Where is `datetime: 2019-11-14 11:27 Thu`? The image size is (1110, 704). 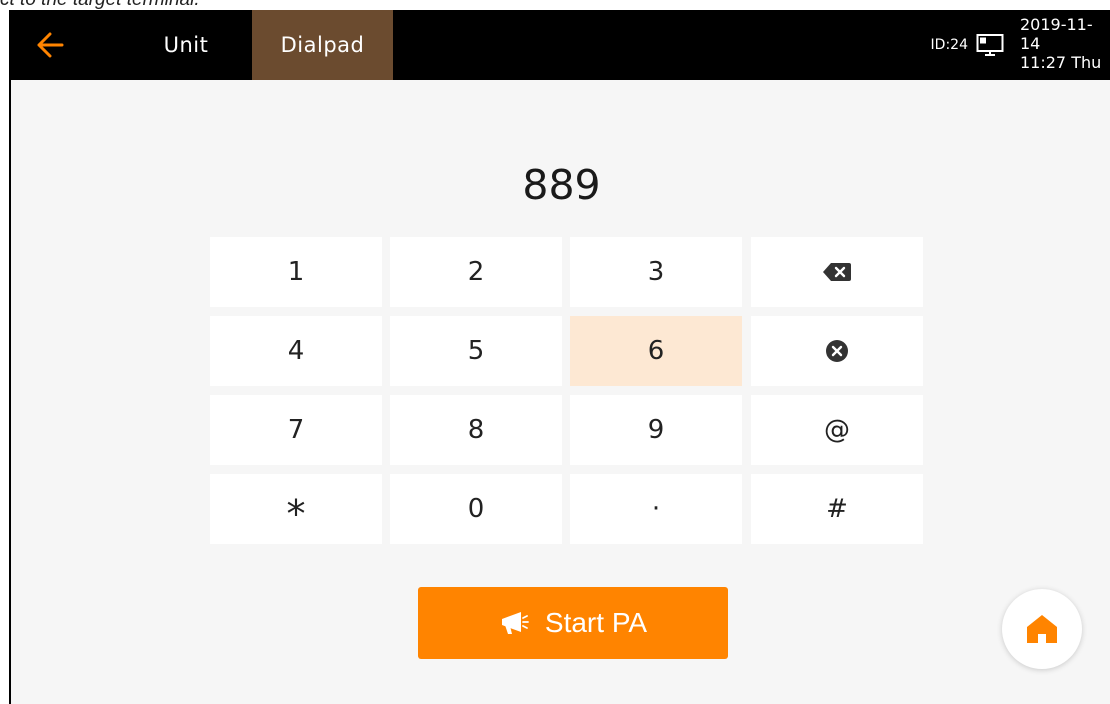
datetime: 2019-11-14 11:27 Thu is located at coordinates (1065, 43).